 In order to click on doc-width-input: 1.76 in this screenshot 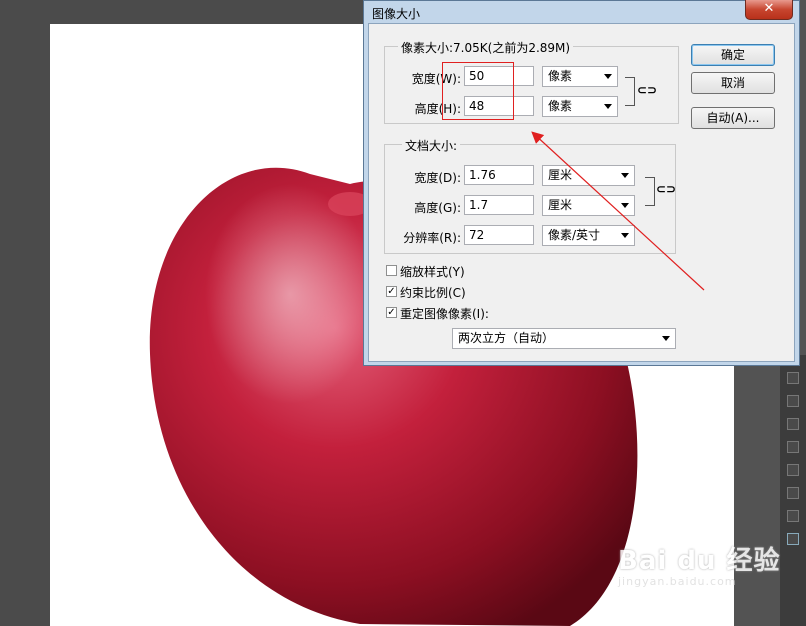, I will do `click(499, 175)`.